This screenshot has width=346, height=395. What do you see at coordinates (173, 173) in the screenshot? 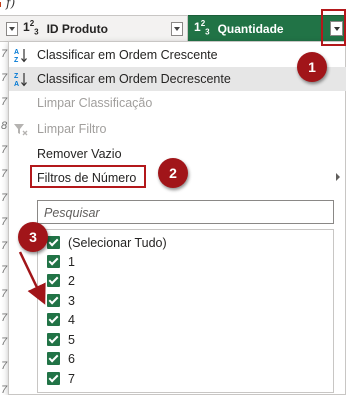
I see `badge-number: 2` at bounding box center [173, 173].